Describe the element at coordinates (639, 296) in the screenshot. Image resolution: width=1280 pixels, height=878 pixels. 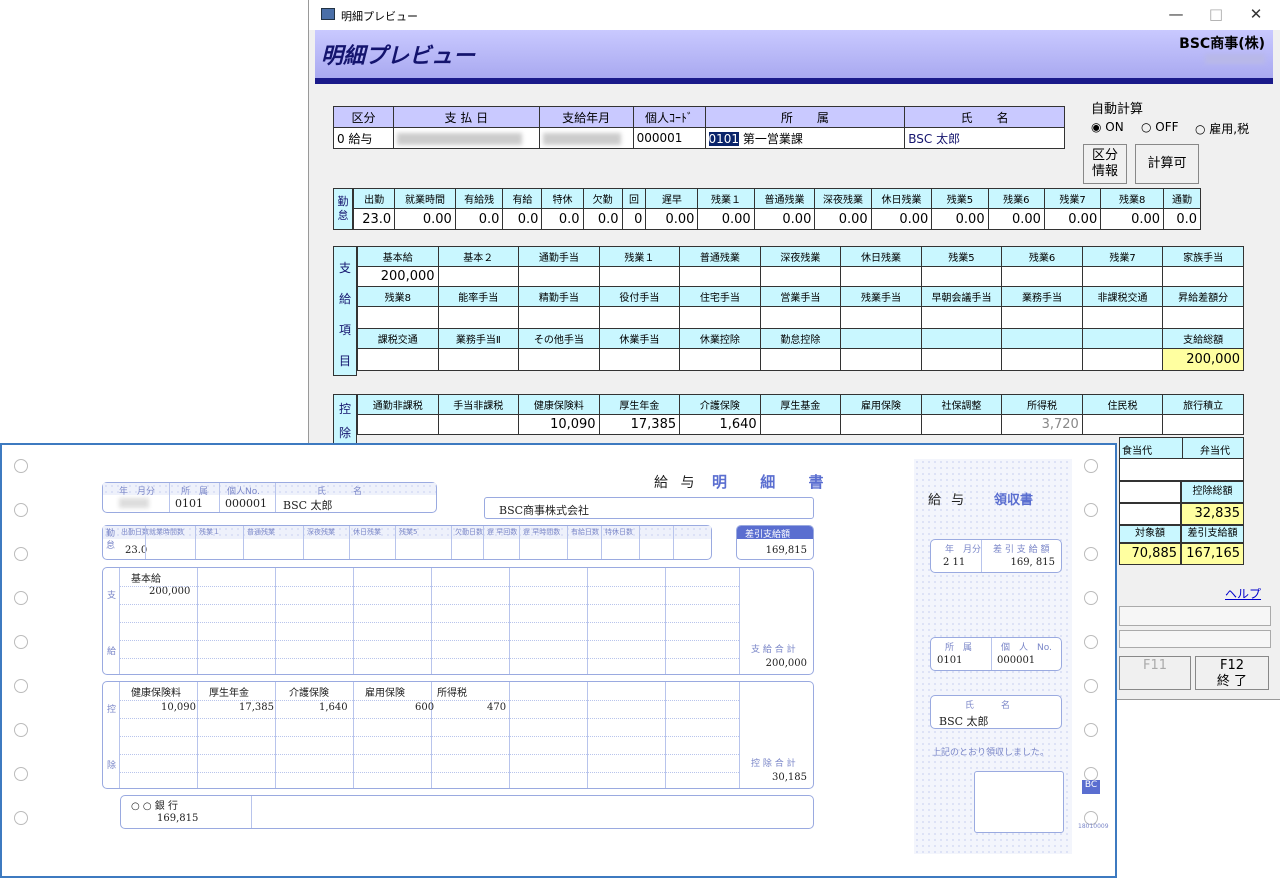
I see `shikyu-header: 役付手当` at that location.